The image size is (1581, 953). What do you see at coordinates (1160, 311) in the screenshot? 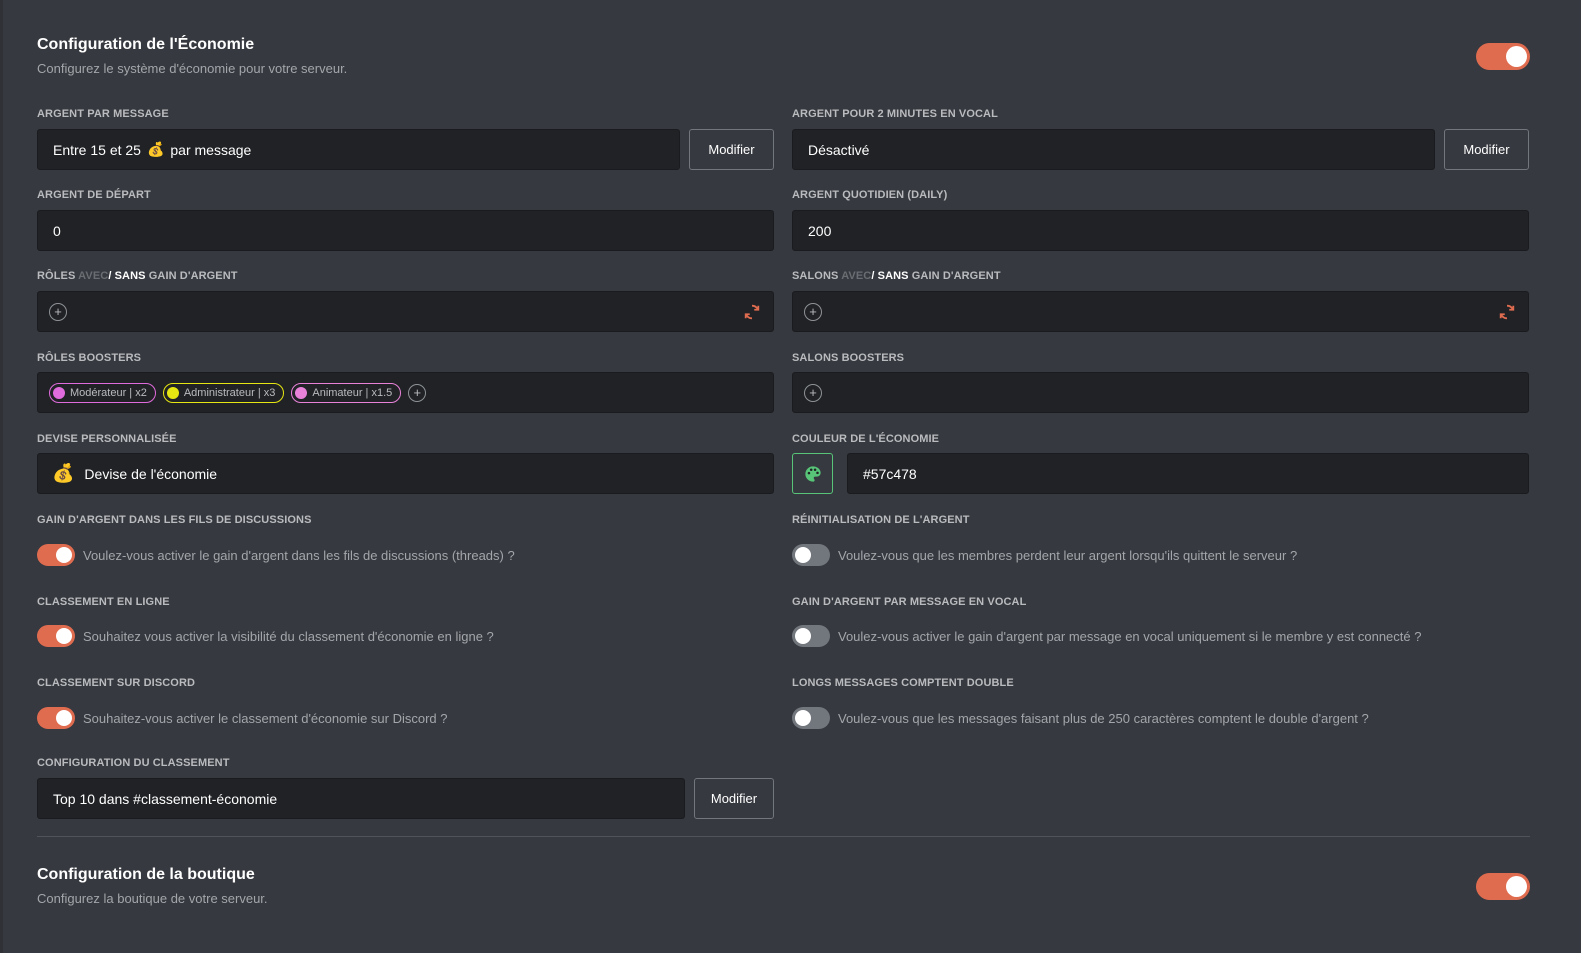
I see `channels-gain-field: +` at bounding box center [1160, 311].